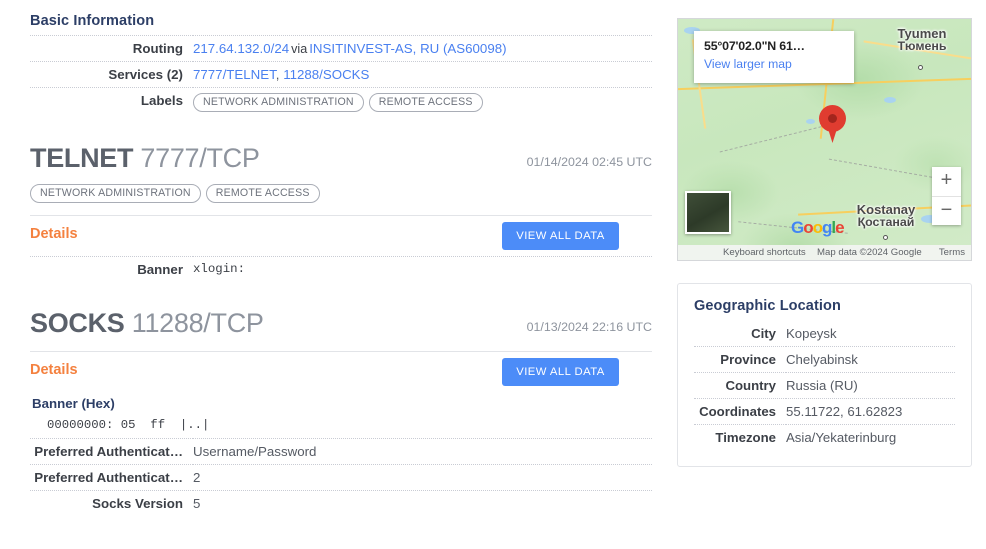  I want to click on routing-asn-name-link: INSITINVEST-AS, RU, so click(374, 48).